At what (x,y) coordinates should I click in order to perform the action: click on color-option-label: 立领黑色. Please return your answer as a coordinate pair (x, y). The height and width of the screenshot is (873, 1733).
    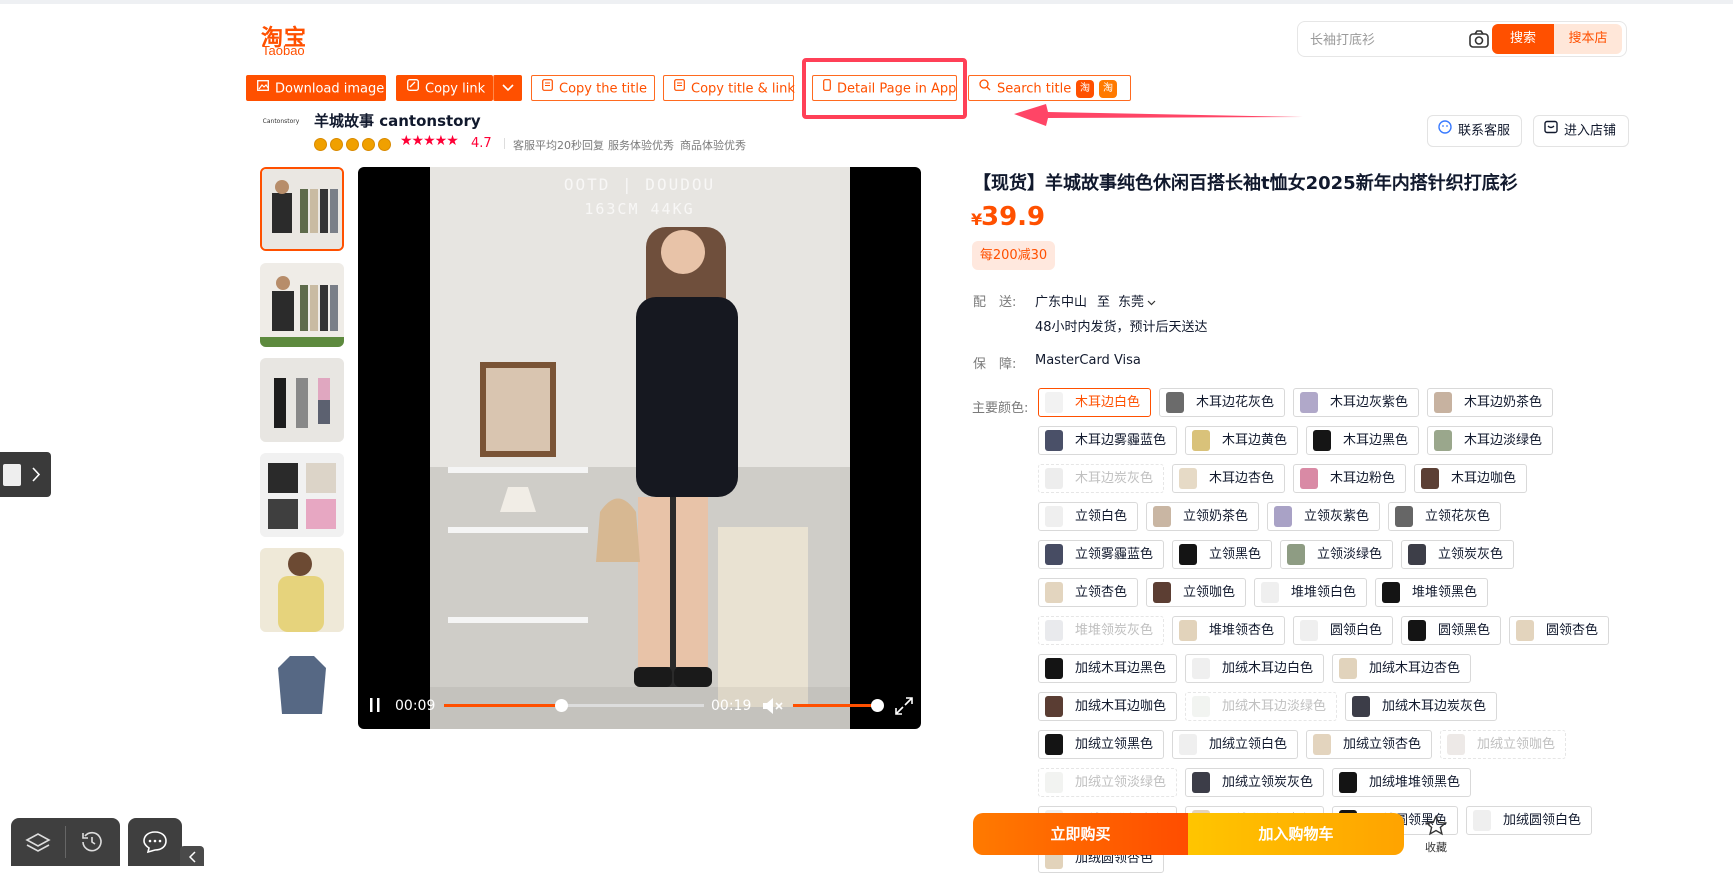
    Looking at the image, I should click on (1235, 554).